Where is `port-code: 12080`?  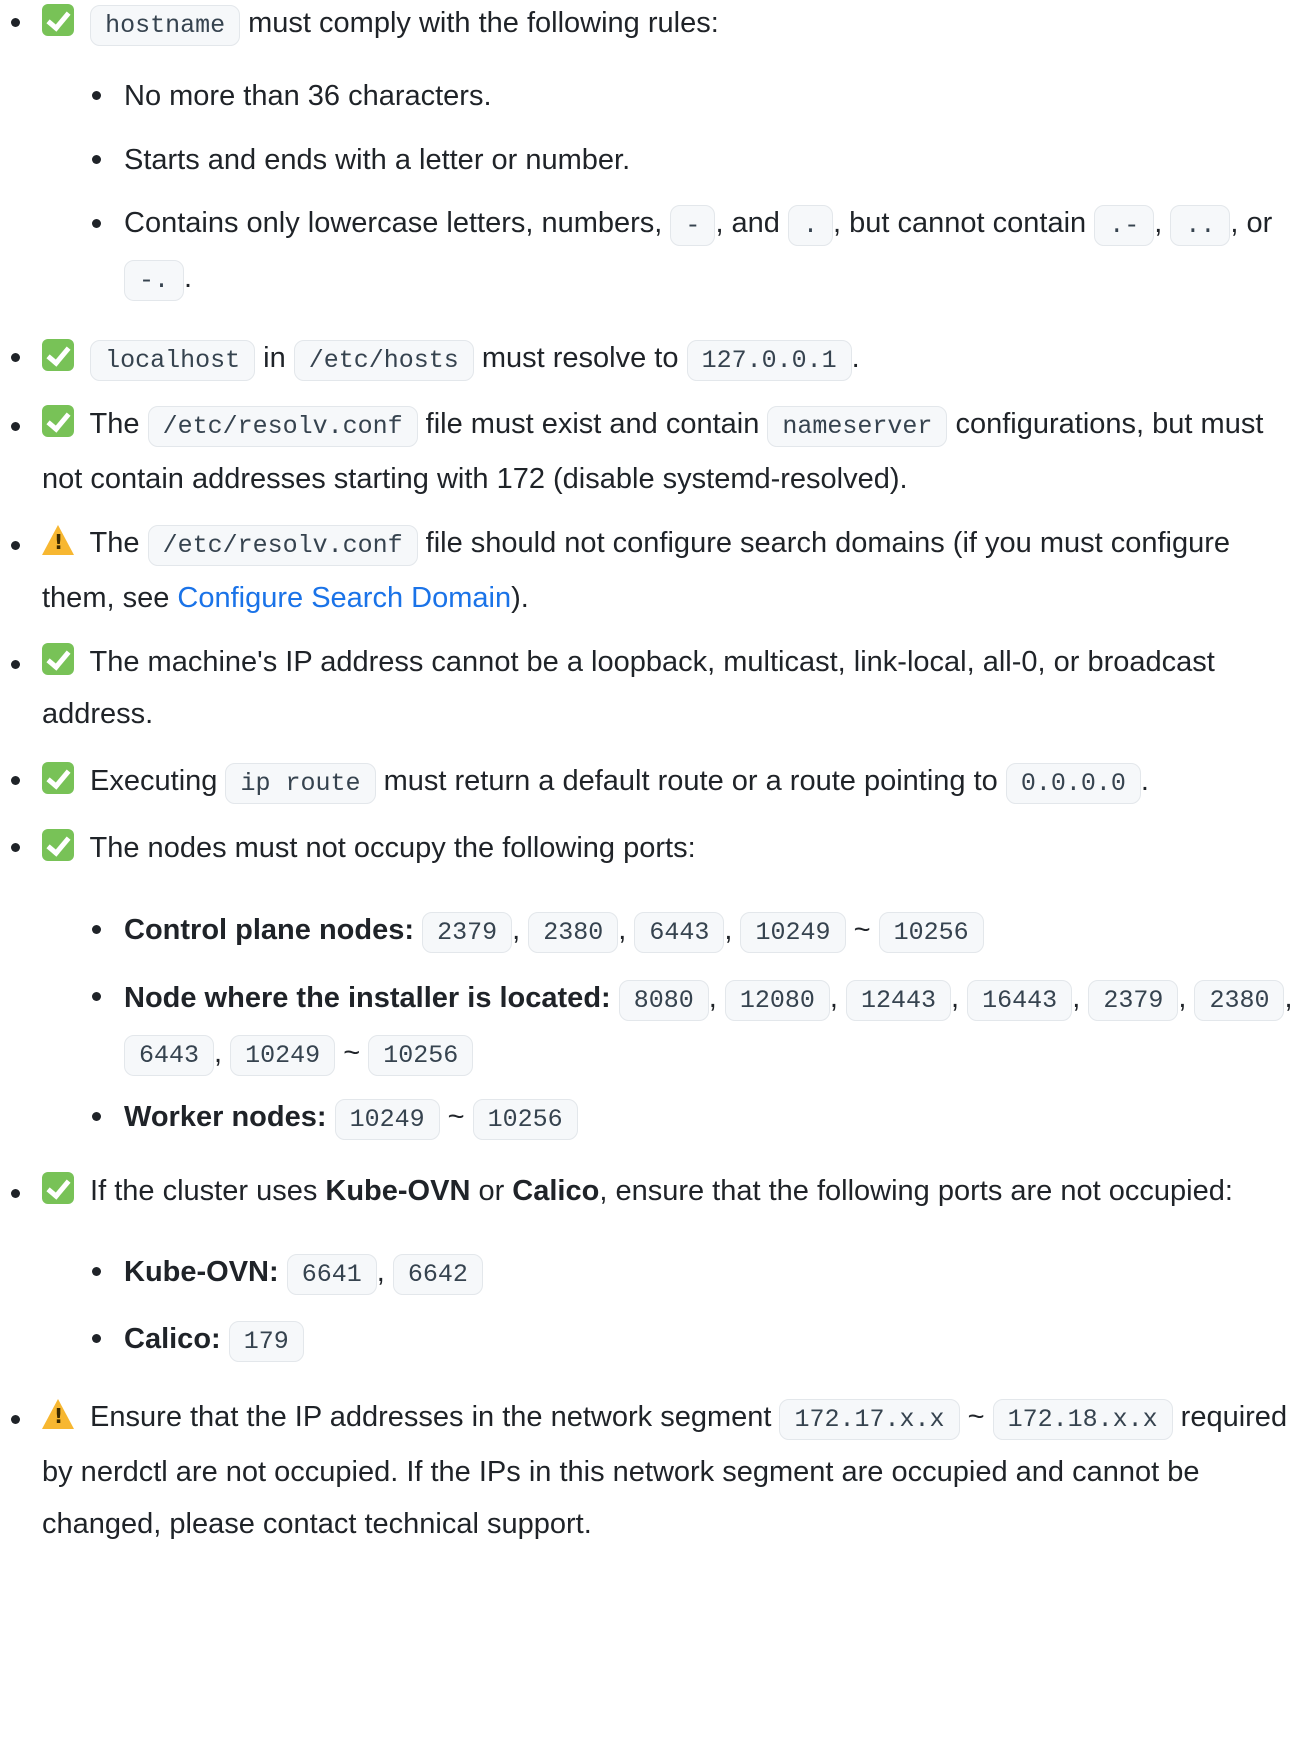 port-code: 12080 is located at coordinates (777, 1000).